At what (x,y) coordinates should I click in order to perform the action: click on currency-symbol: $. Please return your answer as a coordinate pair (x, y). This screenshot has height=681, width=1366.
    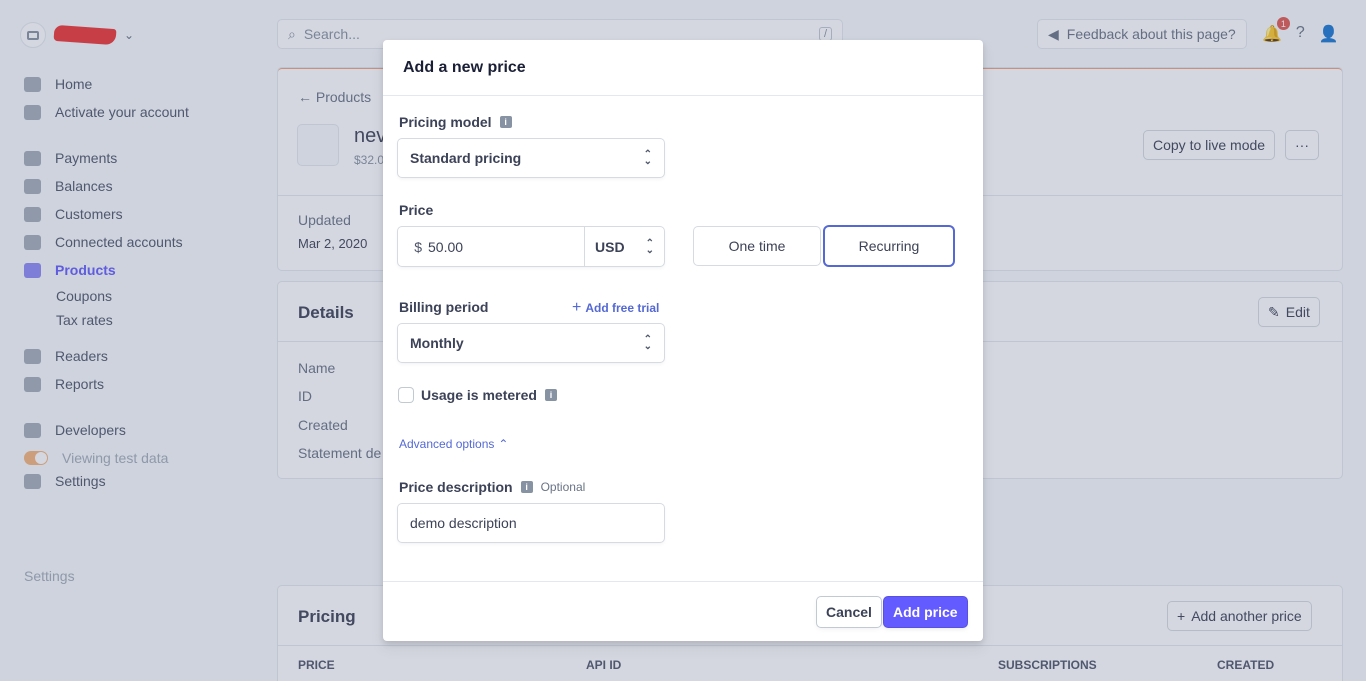
    Looking at the image, I should click on (418, 246).